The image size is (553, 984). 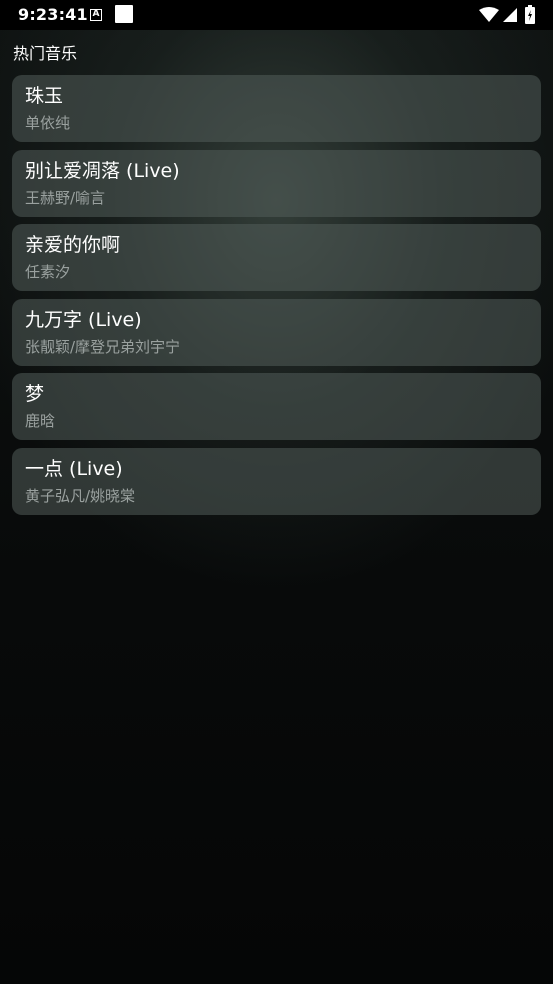 What do you see at coordinates (102, 170) in the screenshot?
I see `song-title: 别让爱凋落 (Live)` at bounding box center [102, 170].